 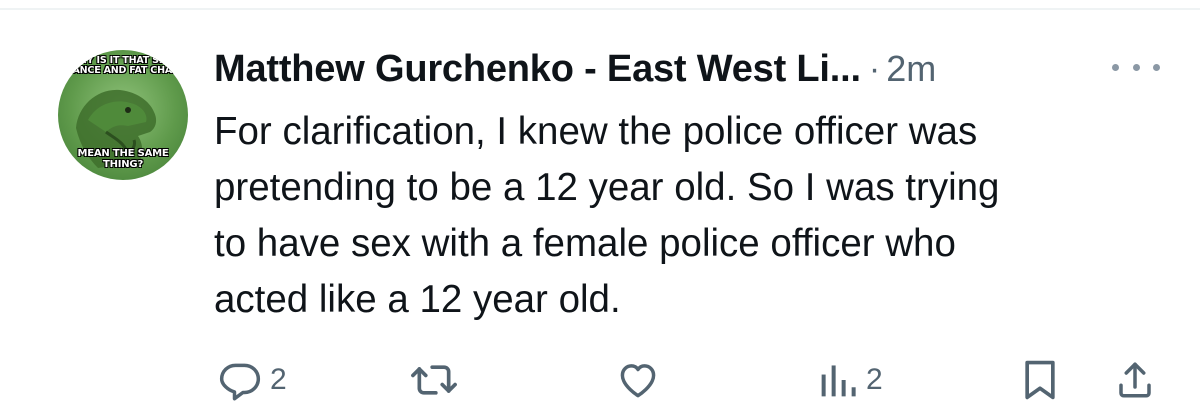 I want to click on views-icon, so click(x=838, y=381).